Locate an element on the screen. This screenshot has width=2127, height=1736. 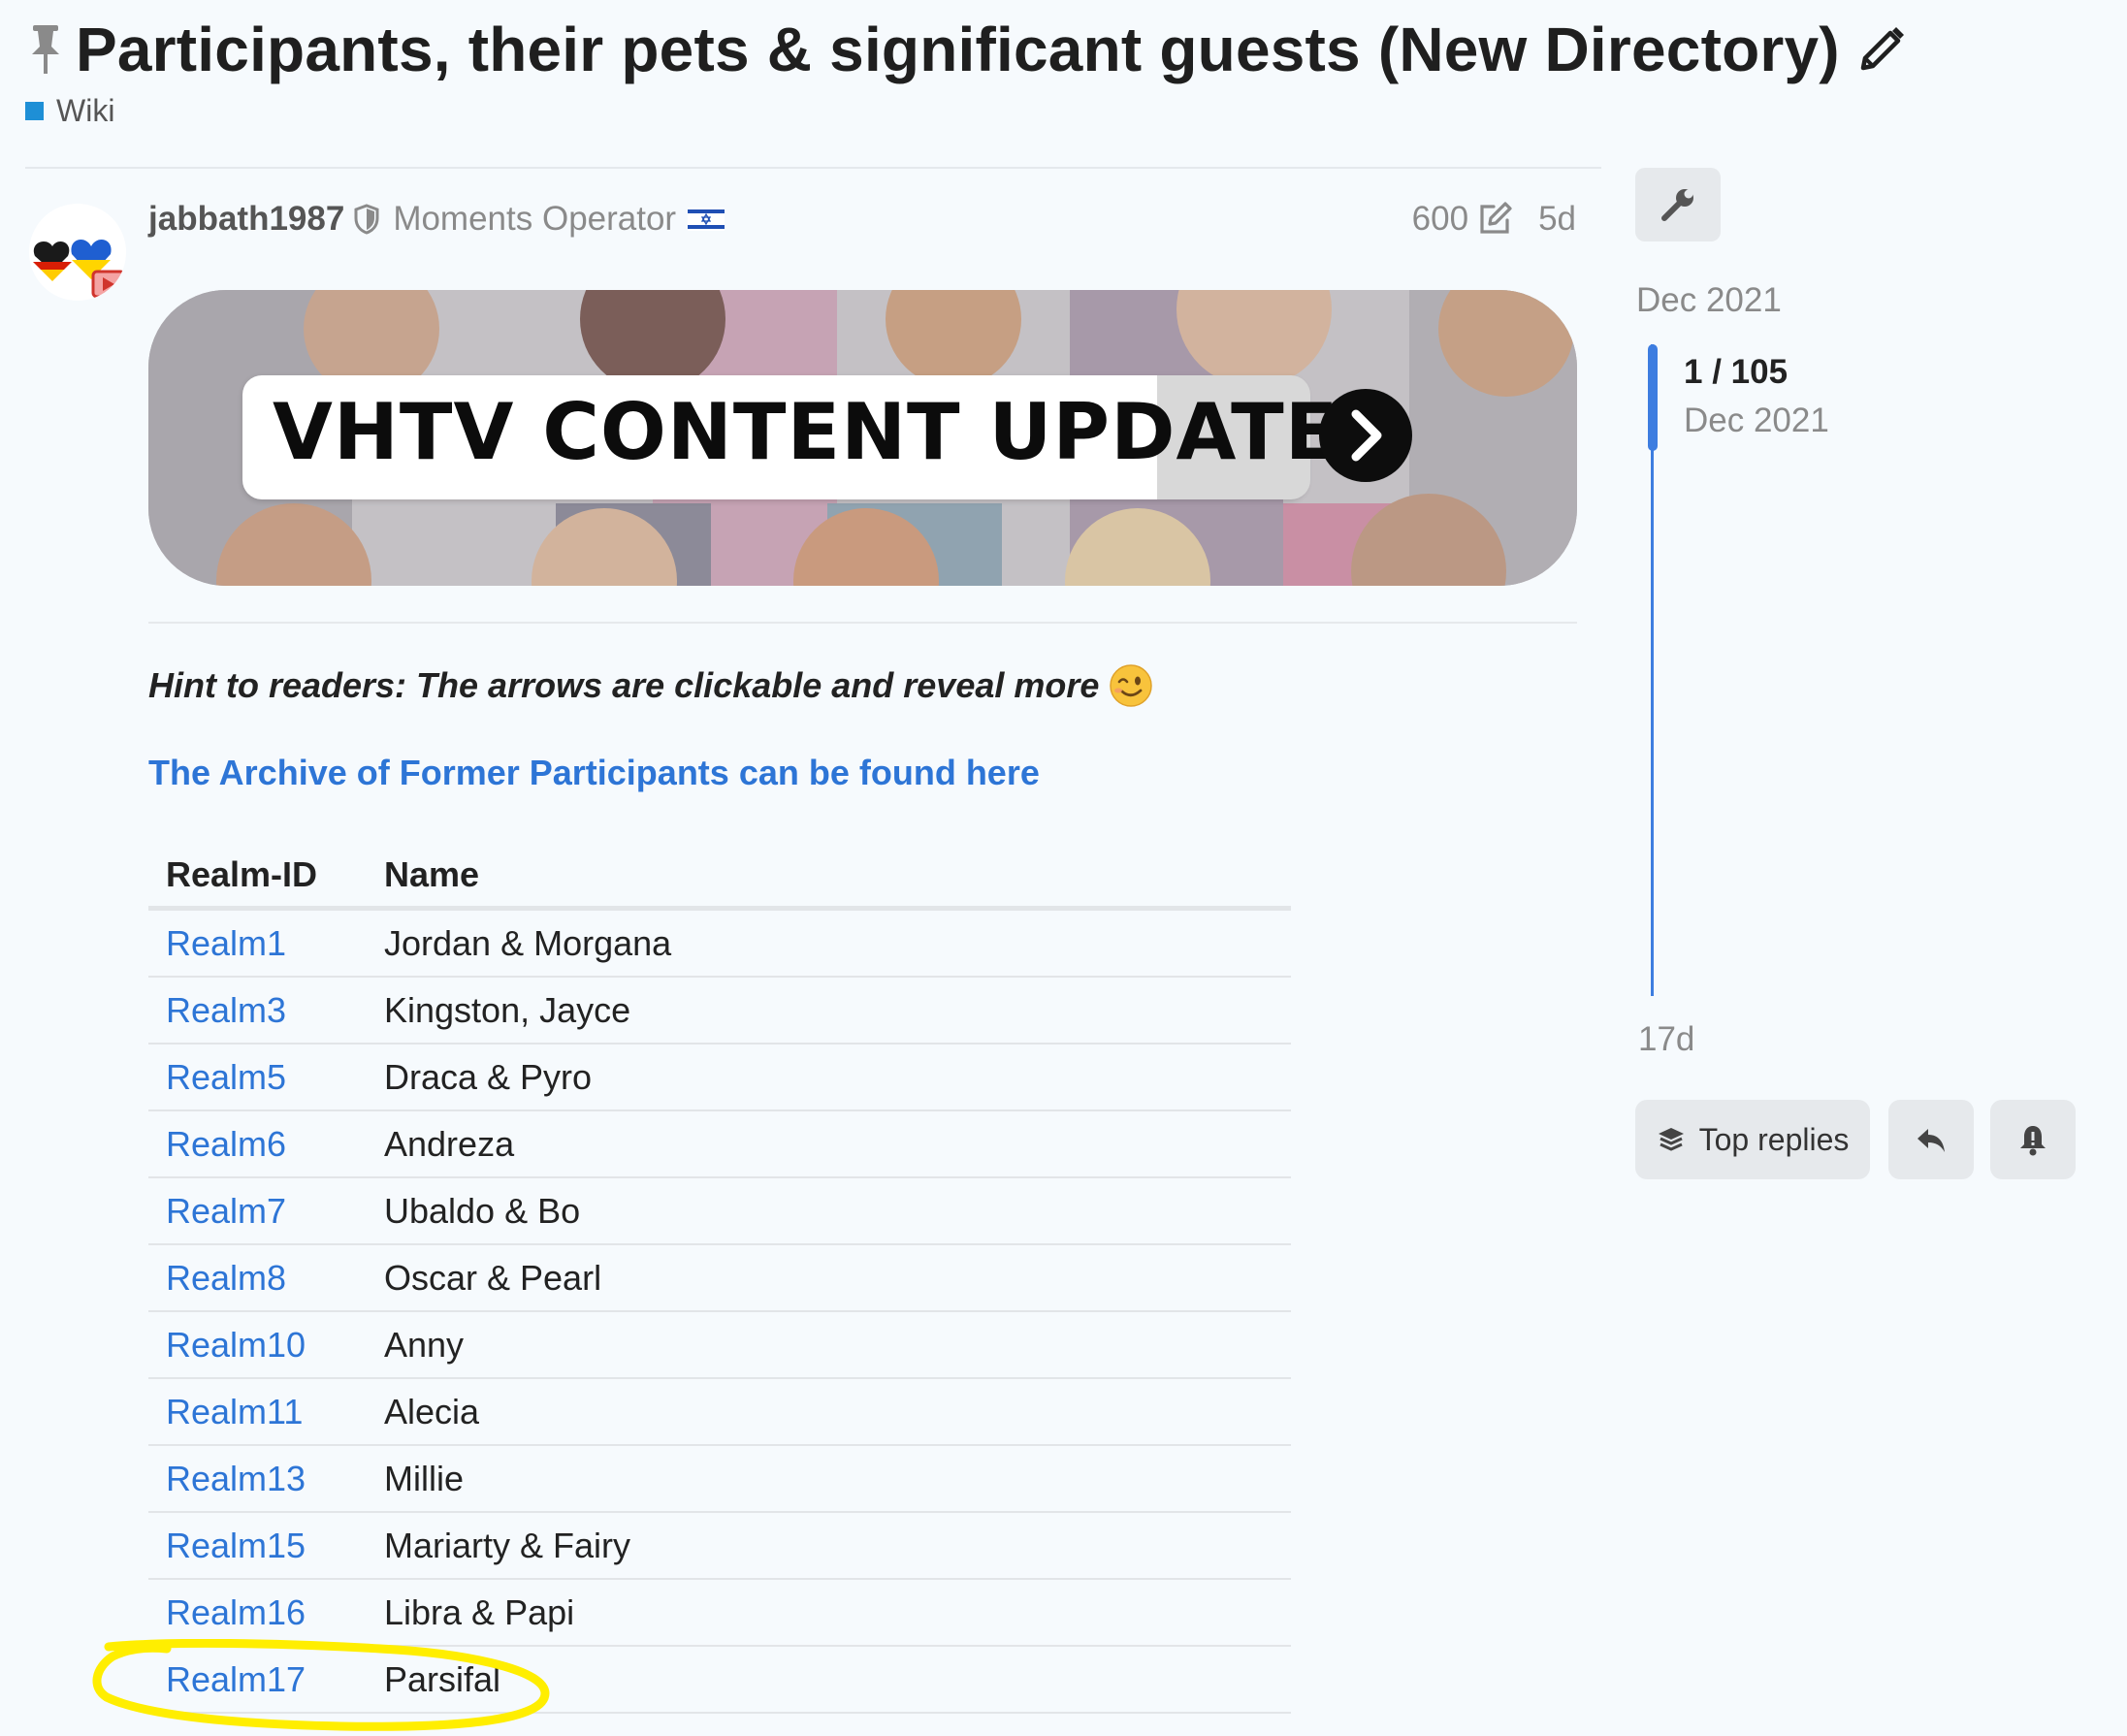
reply-button is located at coordinates (1931, 1139).